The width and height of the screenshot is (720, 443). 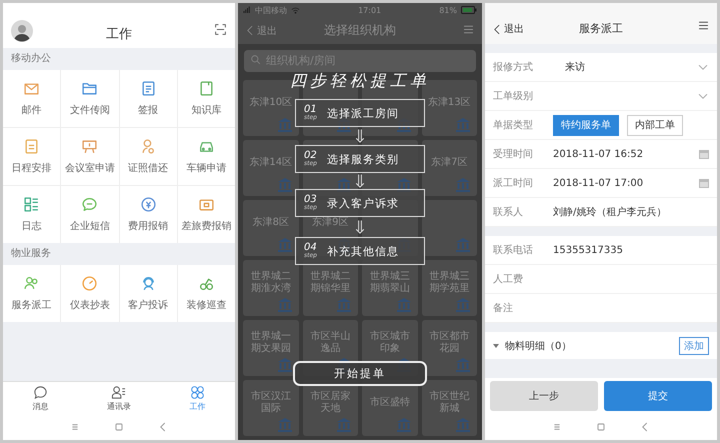 I want to click on field-label: 工单级别, so click(x=513, y=96).